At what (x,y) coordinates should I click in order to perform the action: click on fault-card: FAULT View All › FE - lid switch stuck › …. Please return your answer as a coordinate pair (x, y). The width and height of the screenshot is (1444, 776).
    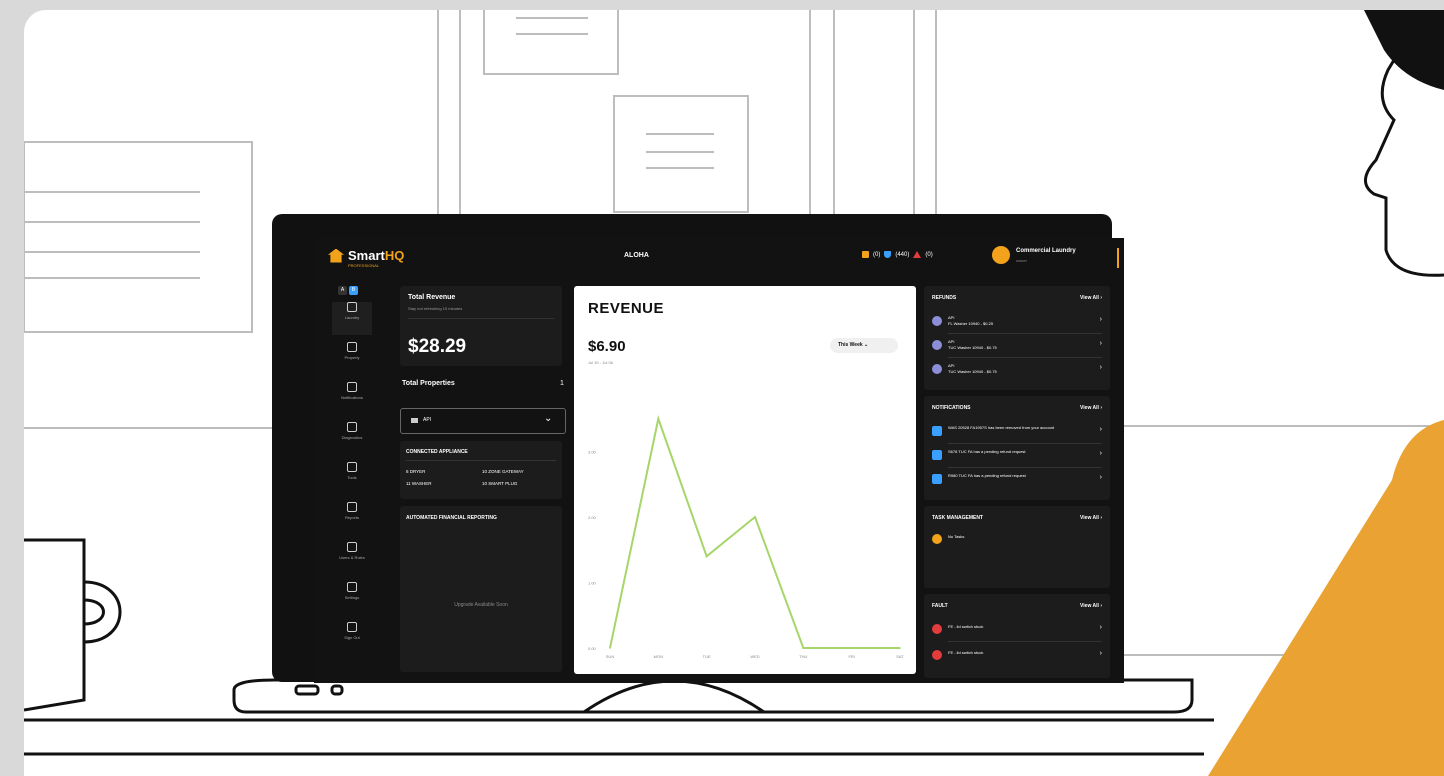
    Looking at the image, I should click on (1017, 636).